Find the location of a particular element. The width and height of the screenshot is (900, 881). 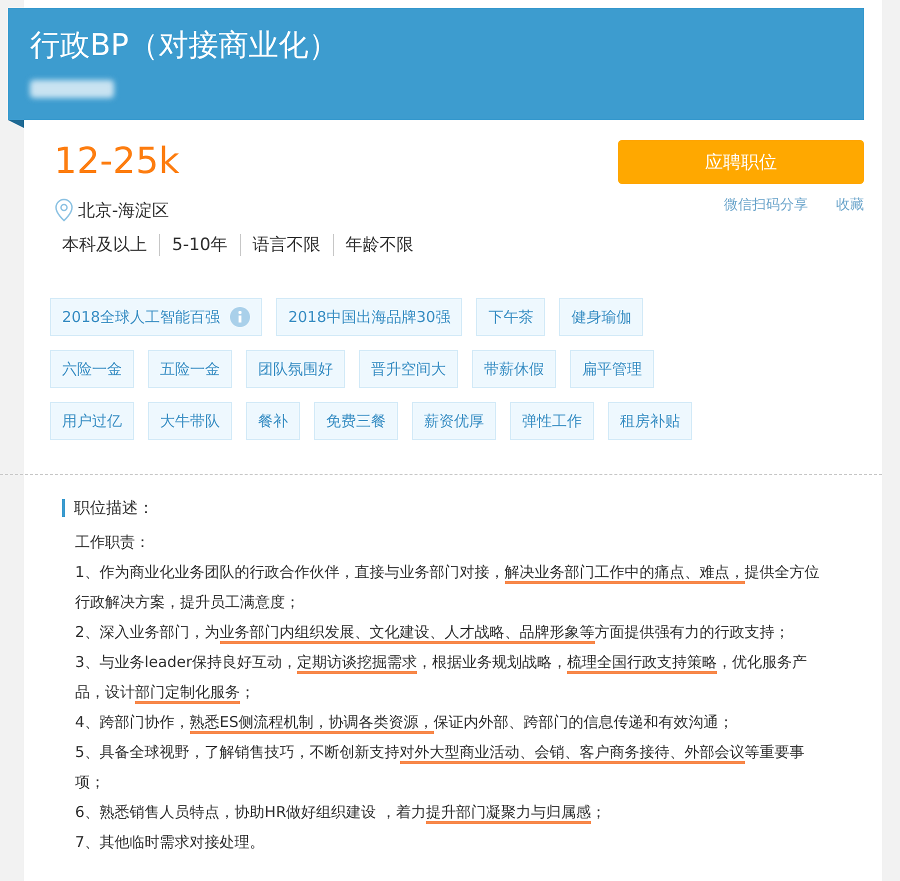

action-link: 收藏 is located at coordinates (850, 205).